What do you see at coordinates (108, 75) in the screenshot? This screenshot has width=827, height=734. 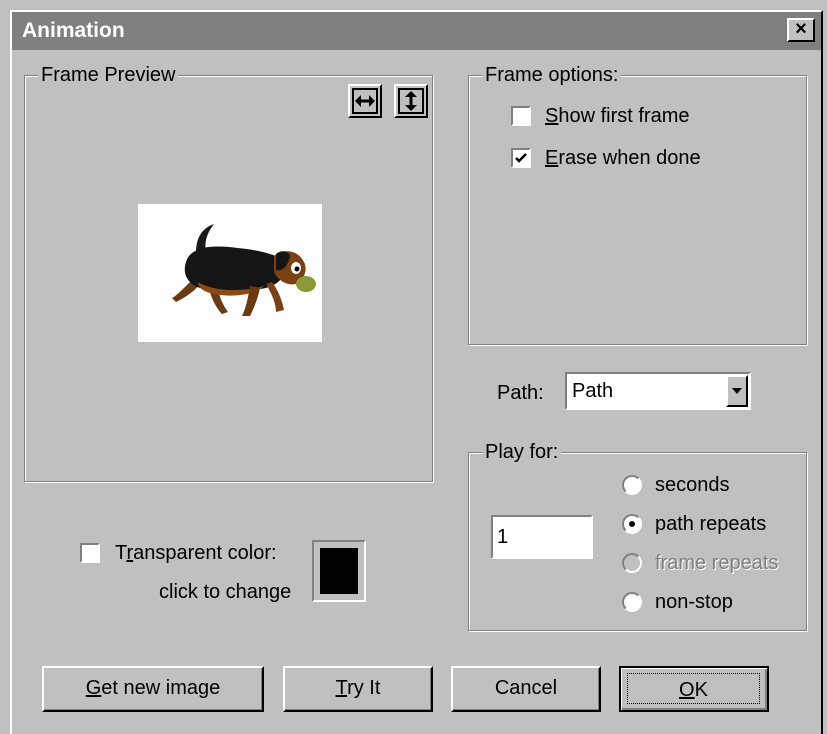 I see `frame-preview-legend: Frame Preview` at bounding box center [108, 75].